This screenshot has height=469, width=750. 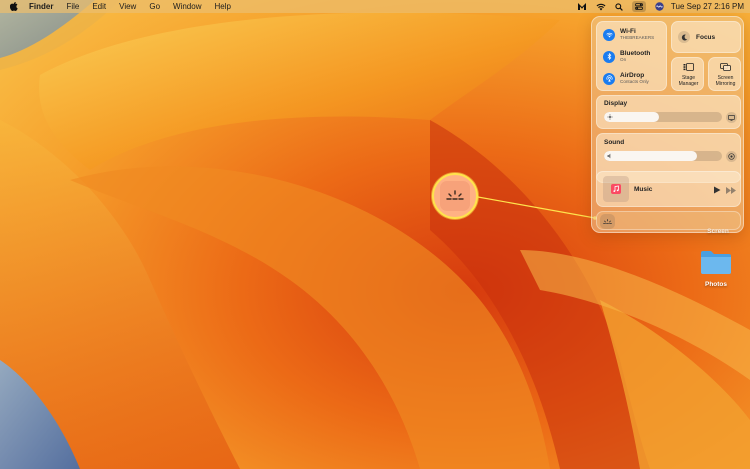 I want to click on bluetooth-status: On, so click(x=623, y=59).